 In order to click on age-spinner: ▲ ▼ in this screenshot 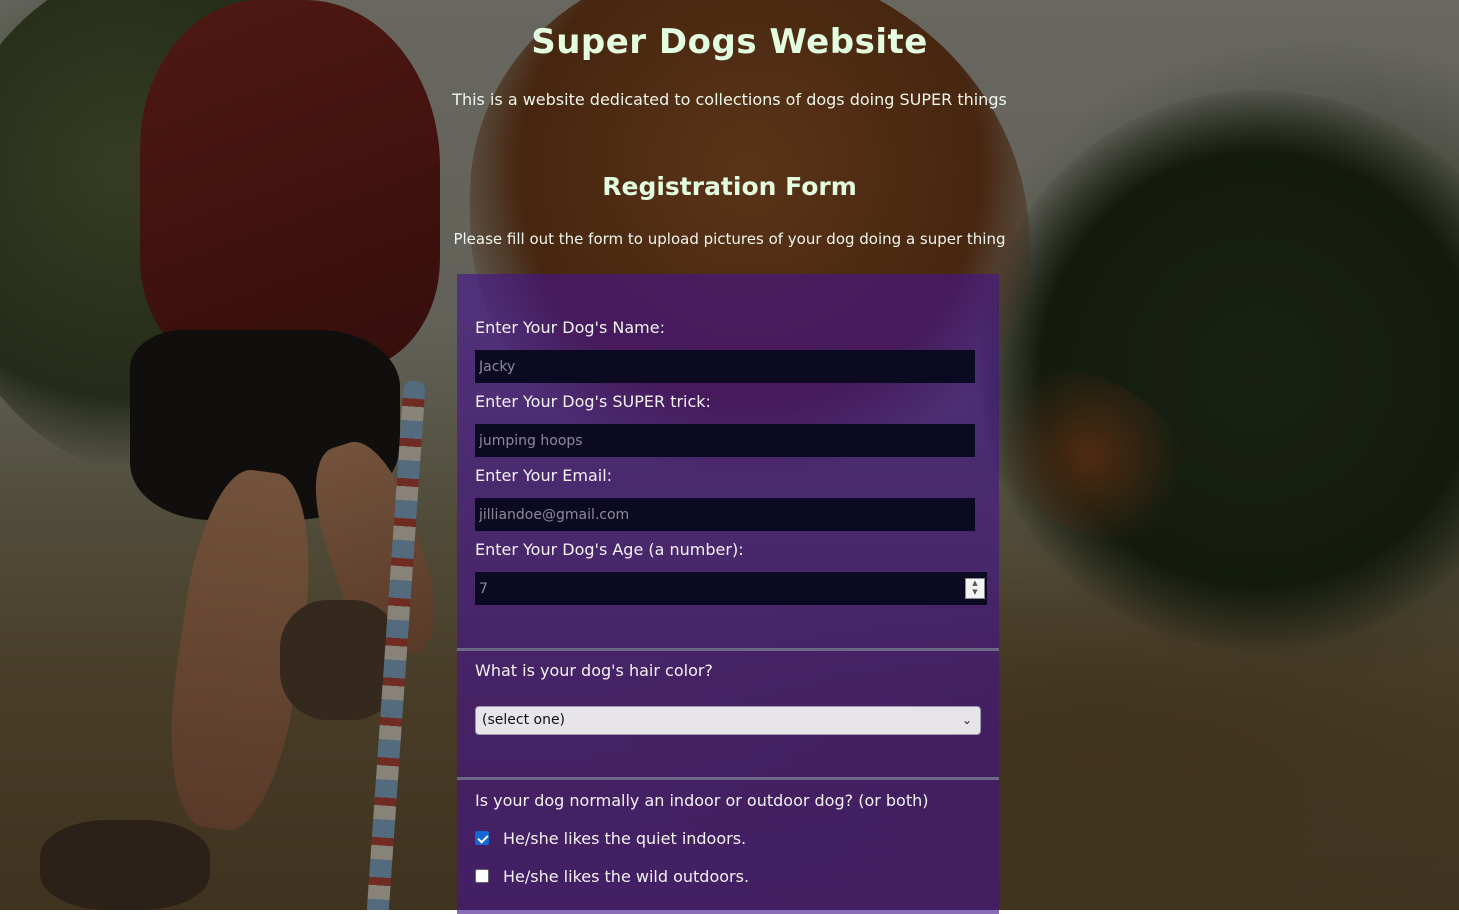, I will do `click(975, 588)`.